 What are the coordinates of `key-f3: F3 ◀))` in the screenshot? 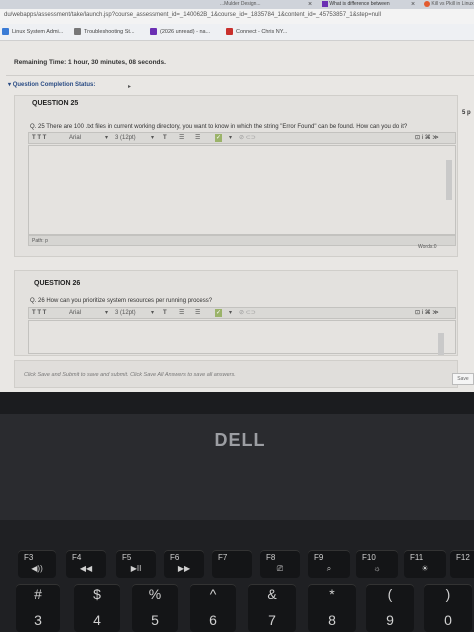 It's located at (37, 564).